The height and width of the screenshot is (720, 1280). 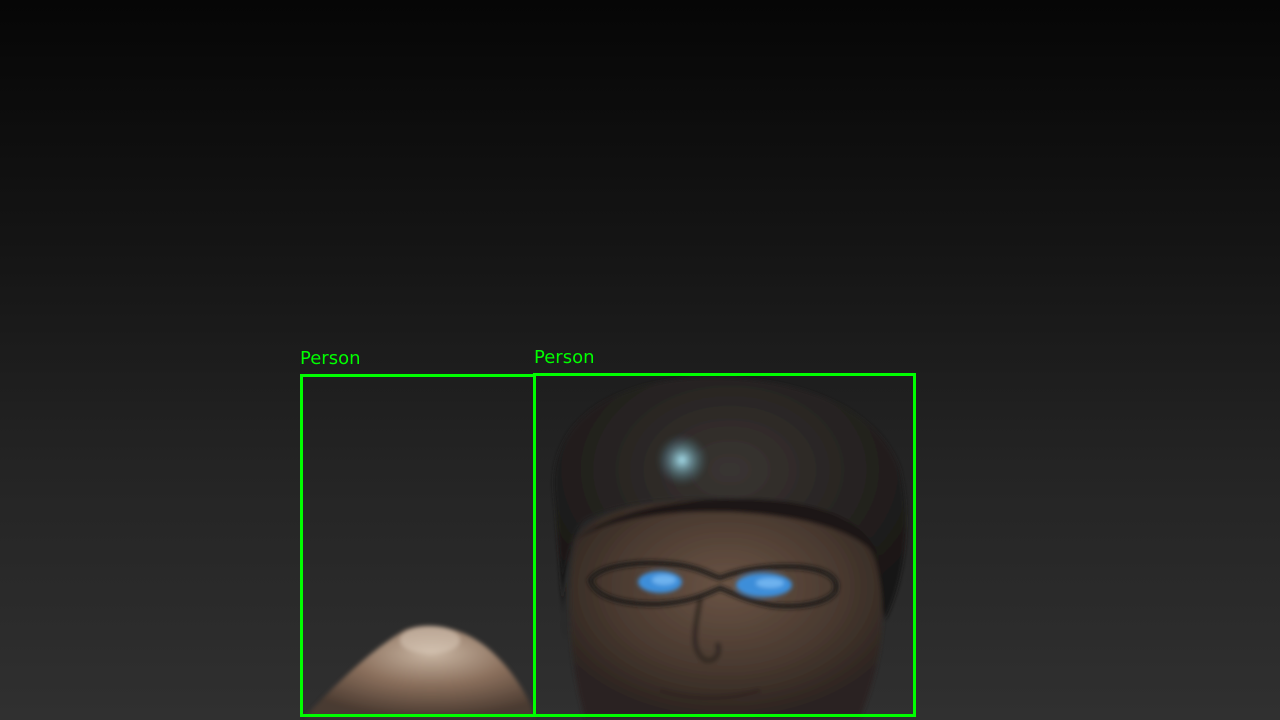 I want to click on detection-label-2: Person, so click(x=564, y=357).